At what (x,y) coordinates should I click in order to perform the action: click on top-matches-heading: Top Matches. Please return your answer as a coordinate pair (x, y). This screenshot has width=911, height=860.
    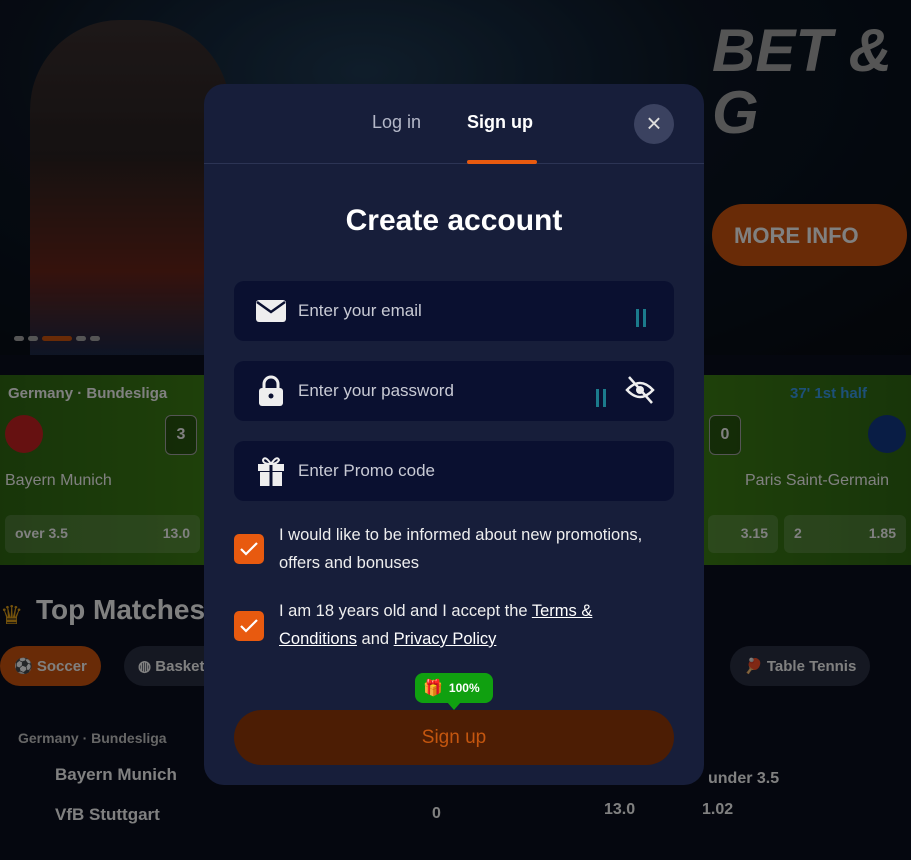
    Looking at the image, I should click on (121, 609).